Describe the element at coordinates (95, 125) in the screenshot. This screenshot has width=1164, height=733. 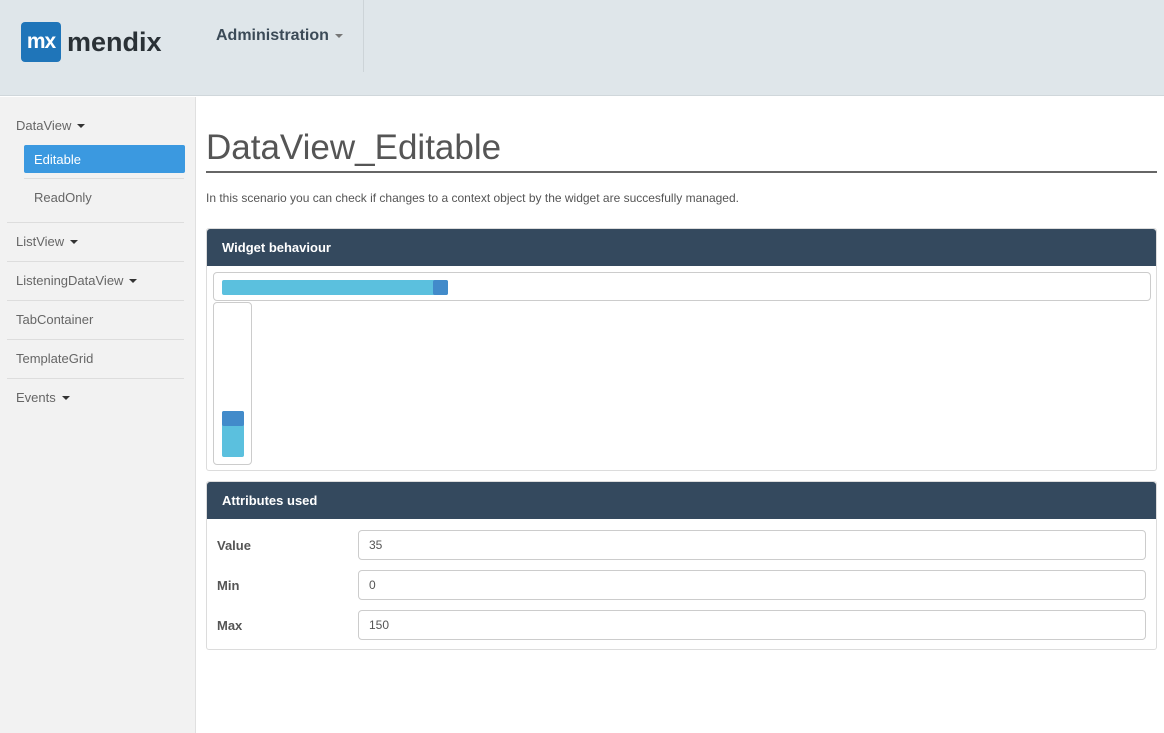
I see `sidebar-item-dataview: DataView` at that location.